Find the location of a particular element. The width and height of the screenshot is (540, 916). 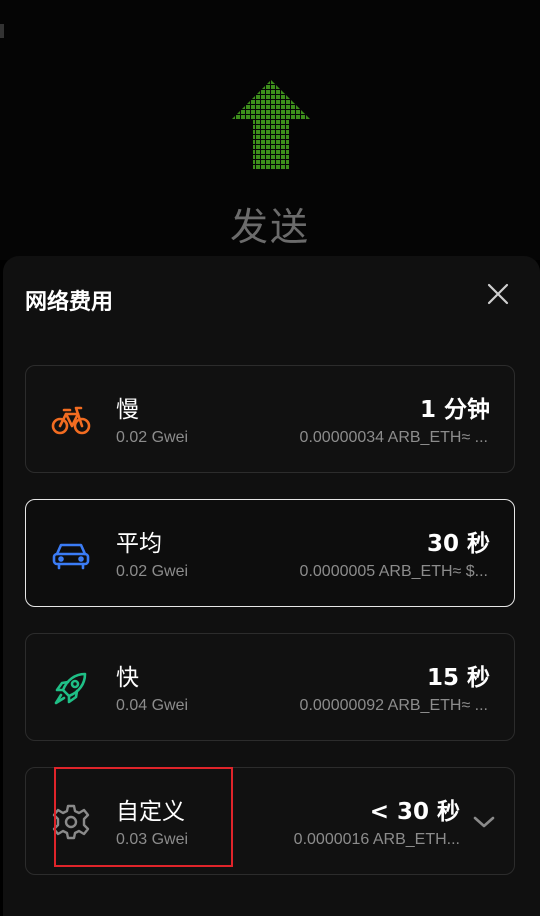

option-time: 30 秒 is located at coordinates (458, 544).